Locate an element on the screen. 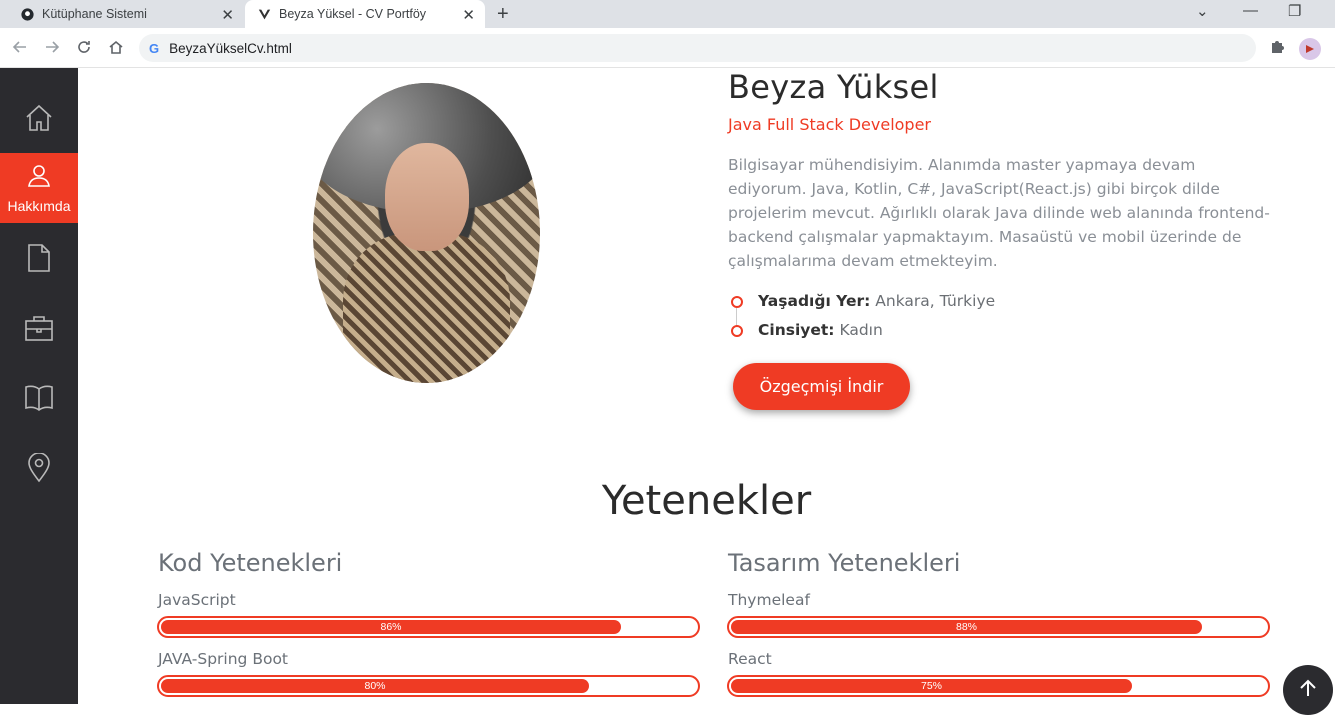 The image size is (1335, 715). github-icon is located at coordinates (27, 14).